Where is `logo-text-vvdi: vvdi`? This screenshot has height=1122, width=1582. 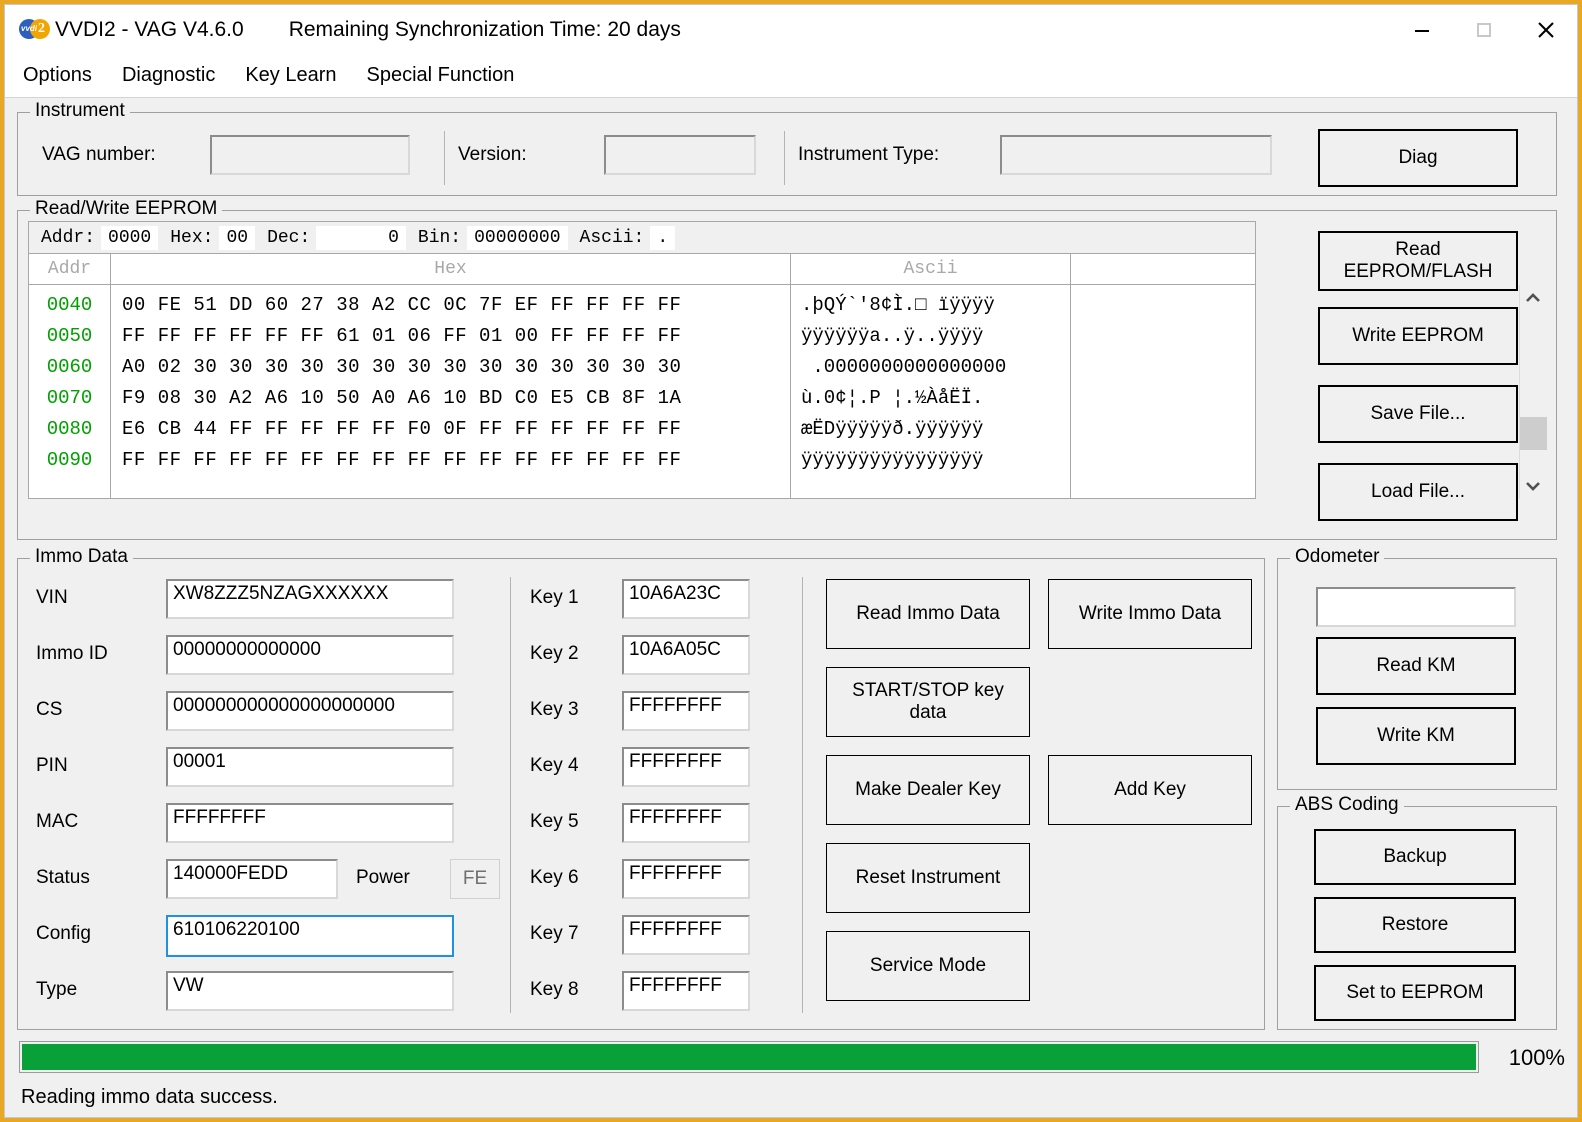
logo-text-vvdi: vvdi is located at coordinates (29, 28).